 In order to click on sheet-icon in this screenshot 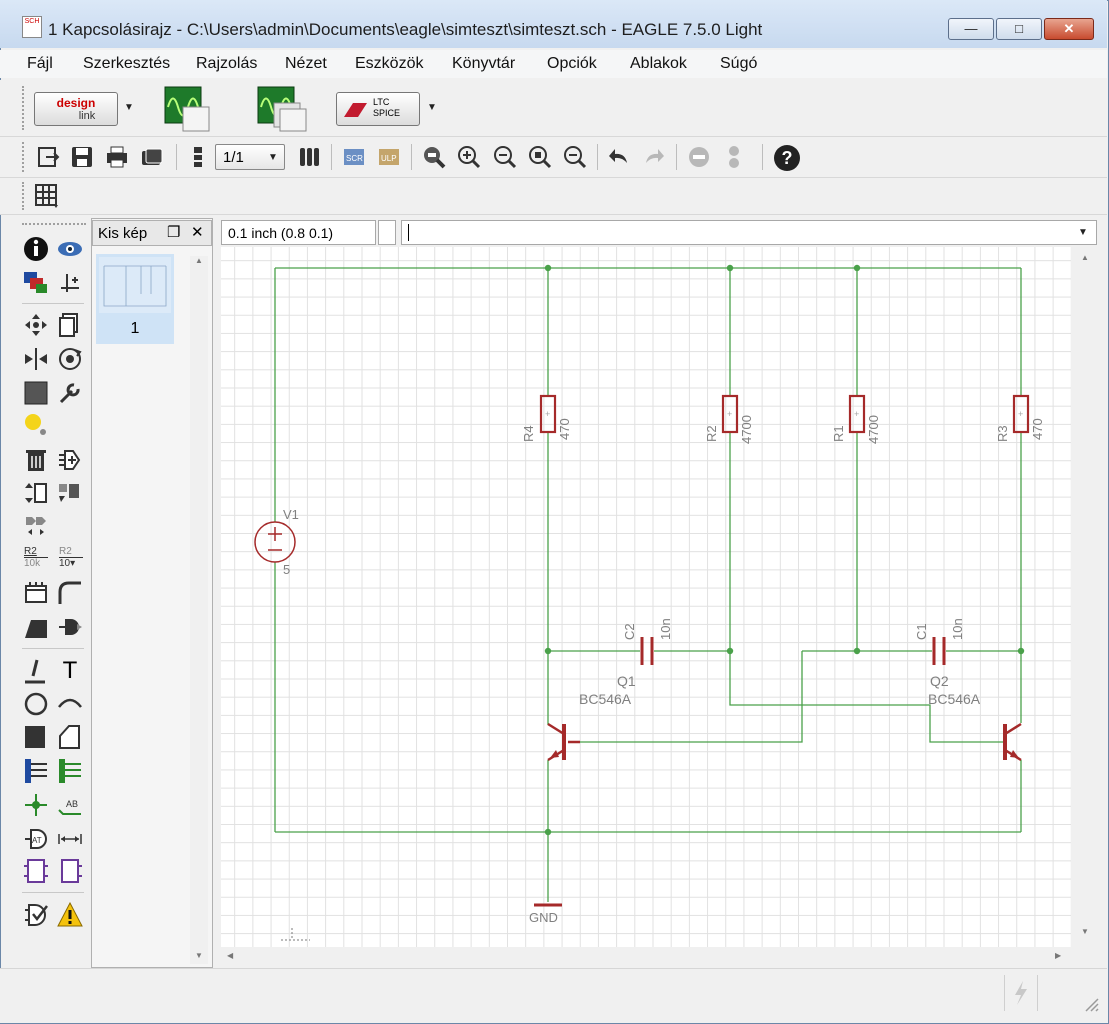, I will do `click(198, 157)`.